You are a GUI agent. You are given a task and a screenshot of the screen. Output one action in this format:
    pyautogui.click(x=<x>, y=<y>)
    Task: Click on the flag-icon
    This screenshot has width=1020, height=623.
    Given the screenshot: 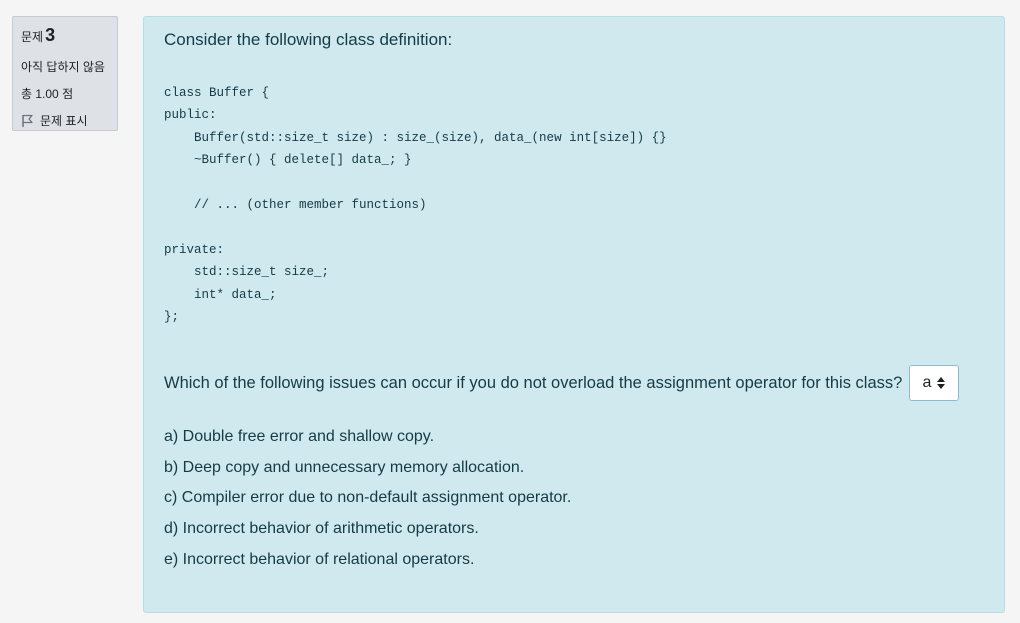 What is the action you would take?
    pyautogui.click(x=27, y=121)
    